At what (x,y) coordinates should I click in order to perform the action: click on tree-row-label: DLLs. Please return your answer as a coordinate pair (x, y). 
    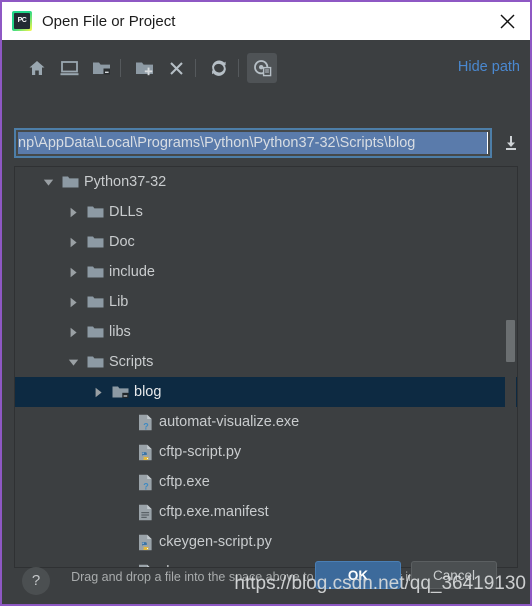
    Looking at the image, I should click on (126, 212).